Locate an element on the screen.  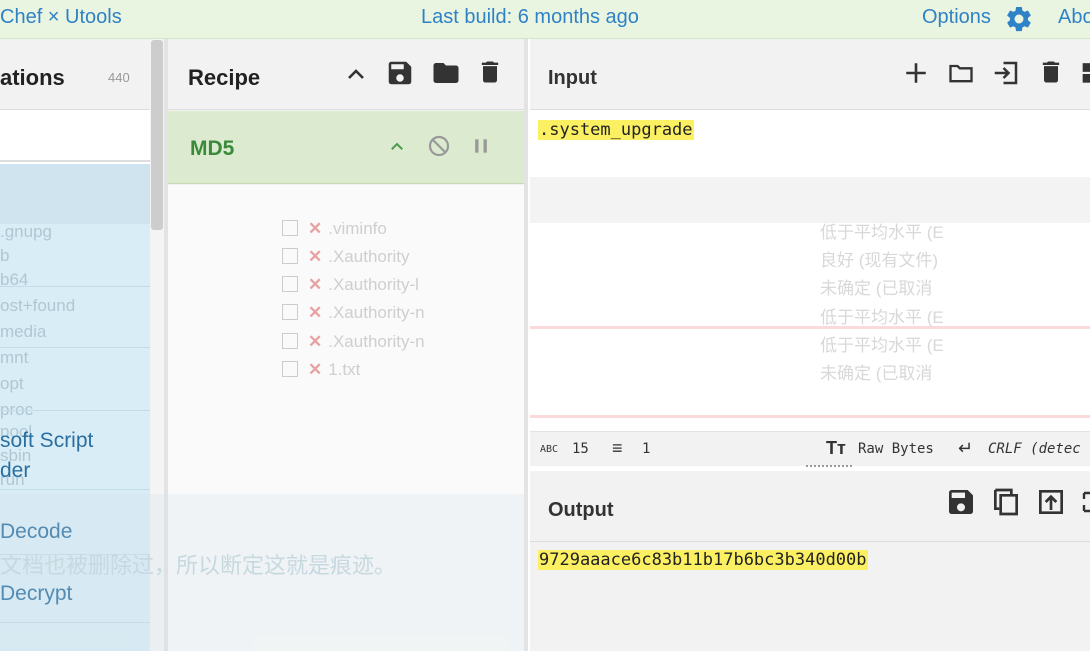
maximise-icon is located at coordinates (1086, 502).